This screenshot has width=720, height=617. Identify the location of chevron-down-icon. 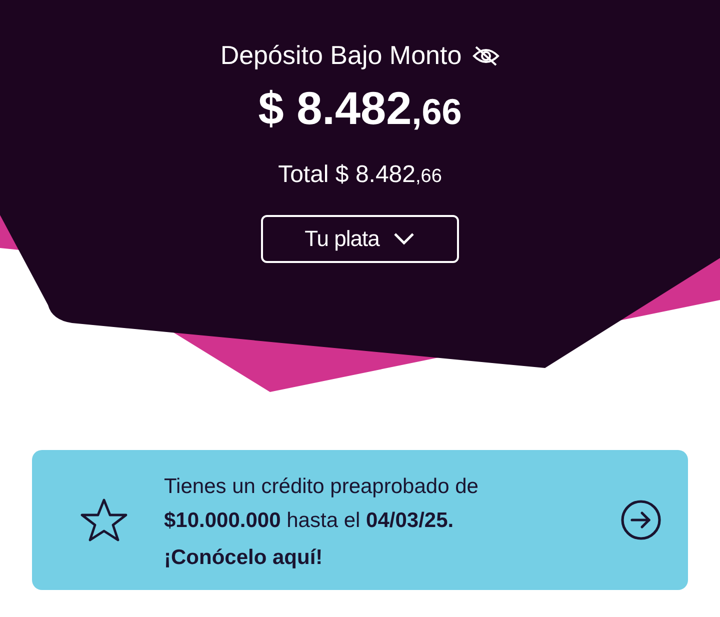
(404, 239).